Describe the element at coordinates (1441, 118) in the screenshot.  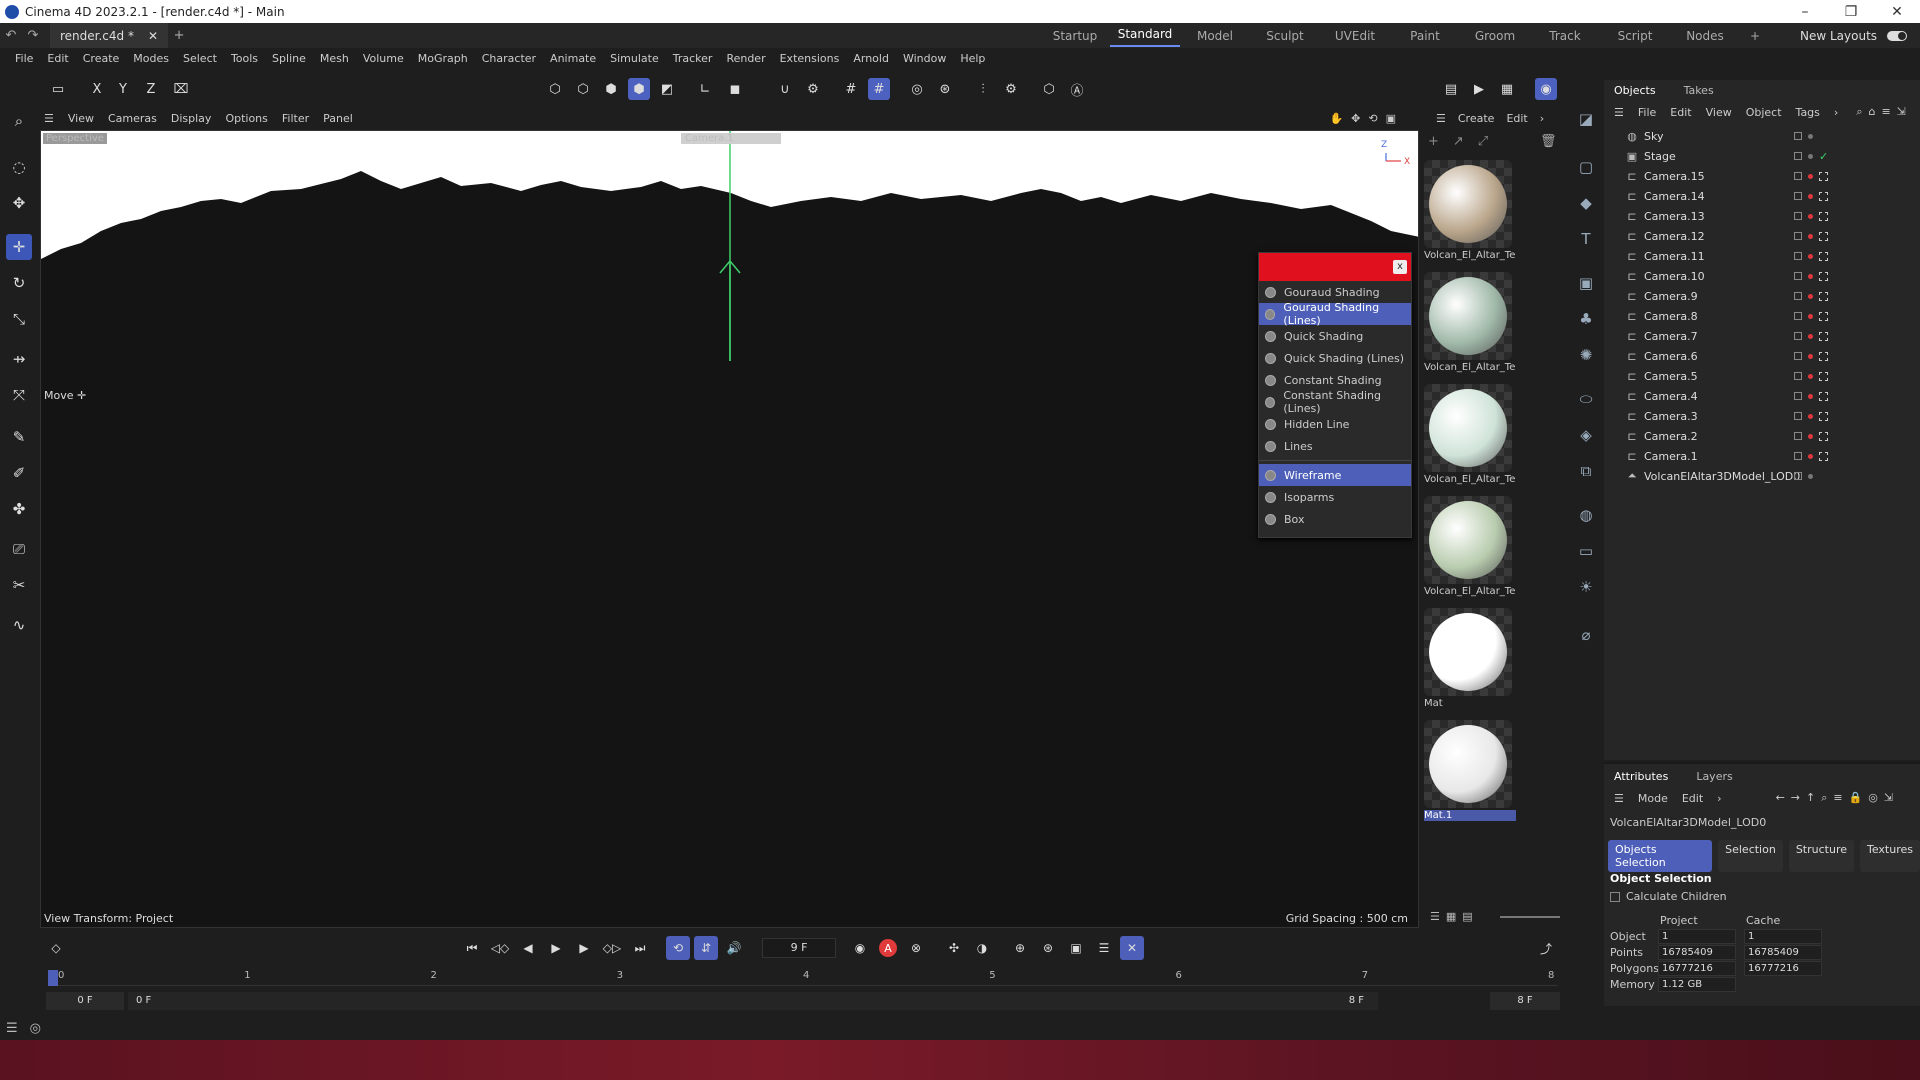
I see `material-menu-icon: ☰` at that location.